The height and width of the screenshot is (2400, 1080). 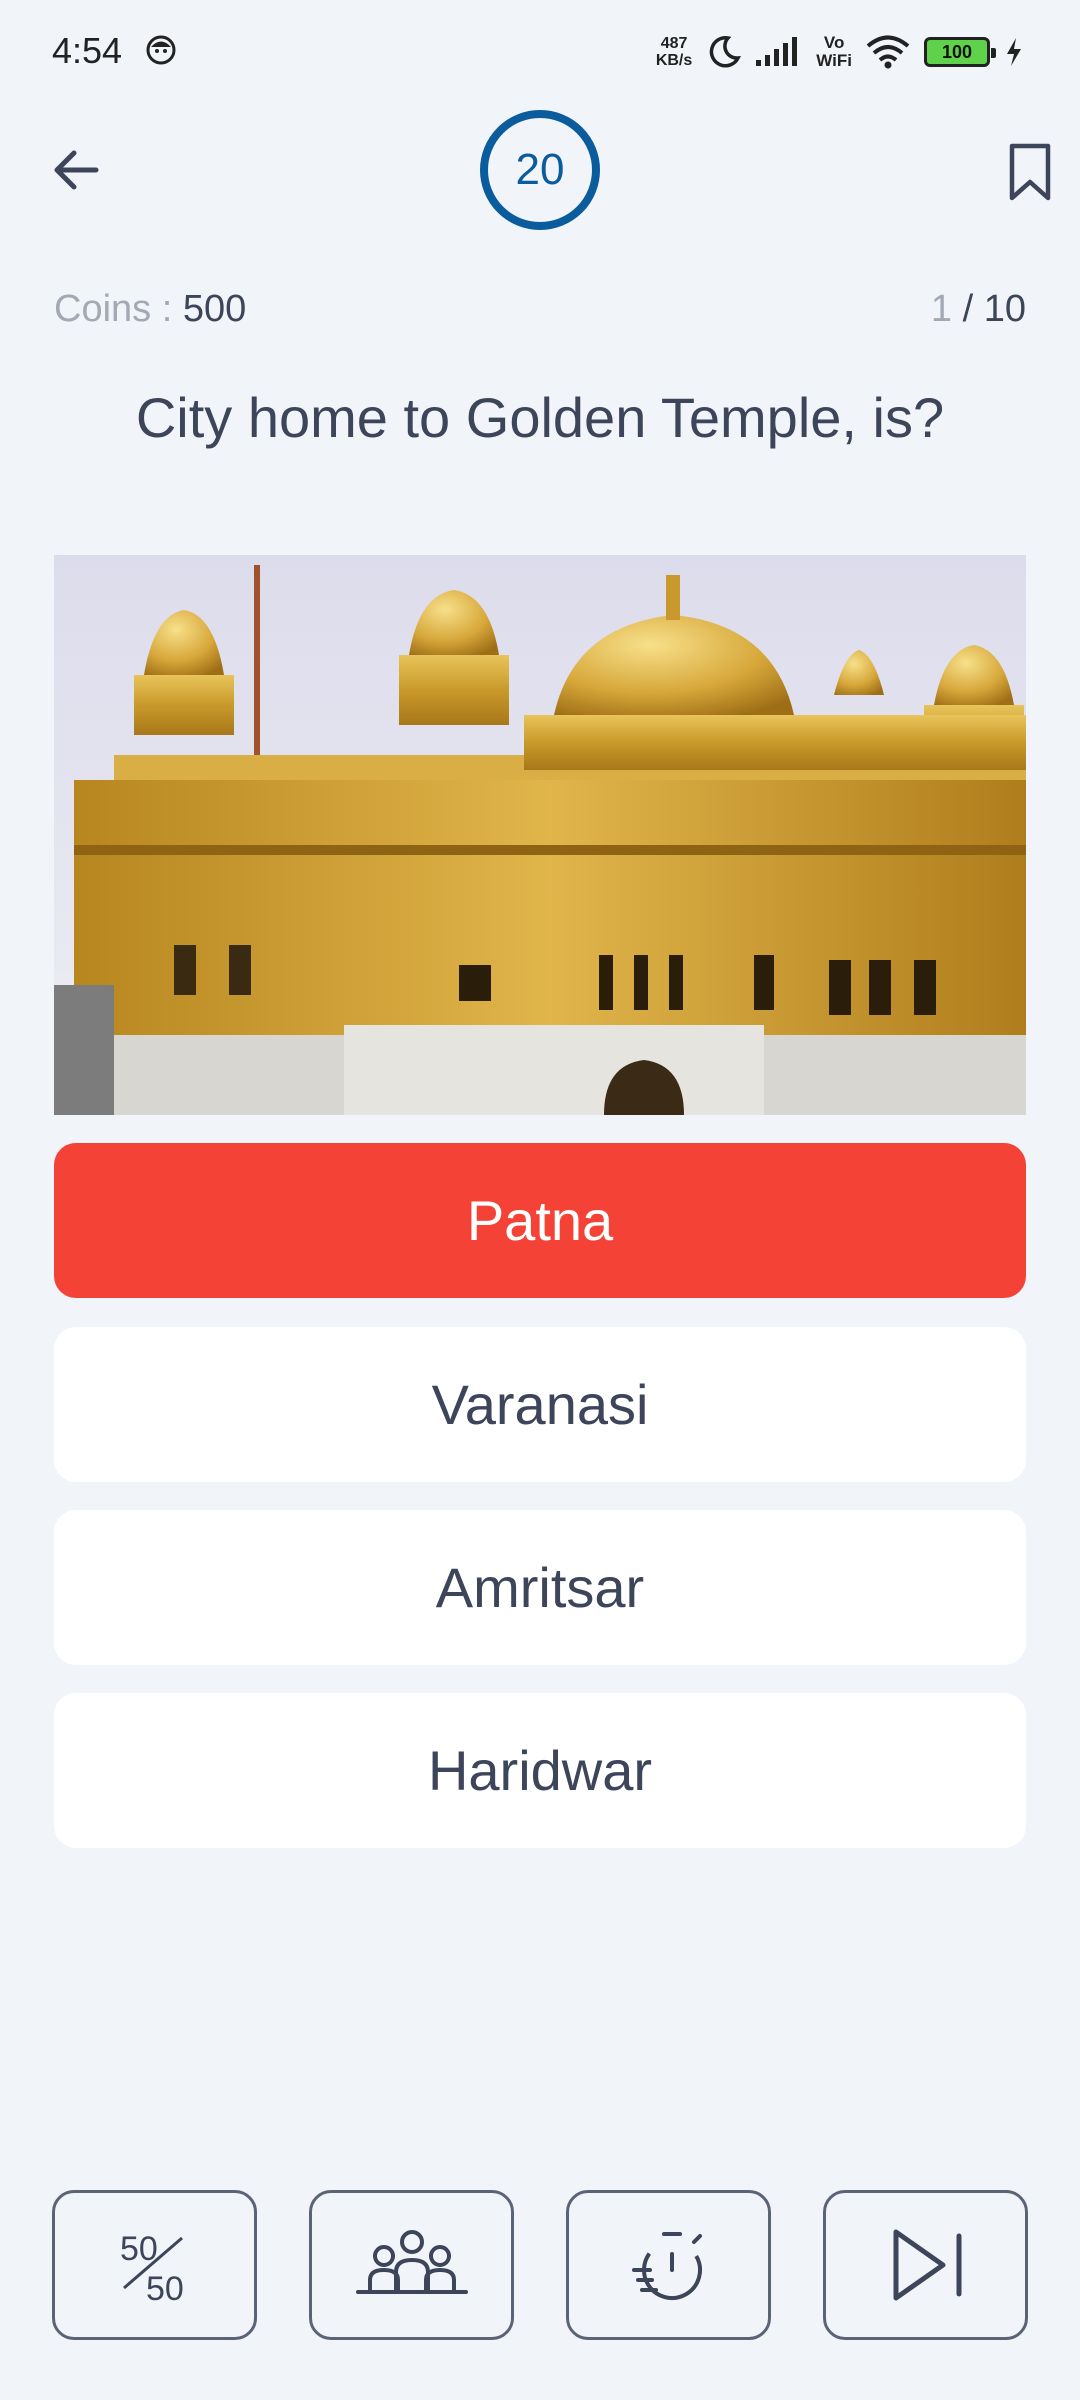 I want to click on fifty-fifty-button: 50 50, so click(x=154, y=2265).